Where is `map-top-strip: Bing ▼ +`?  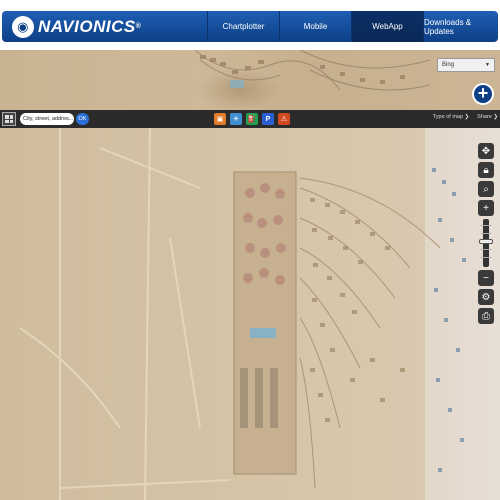 map-top-strip: Bing ▼ + is located at coordinates (250, 80).